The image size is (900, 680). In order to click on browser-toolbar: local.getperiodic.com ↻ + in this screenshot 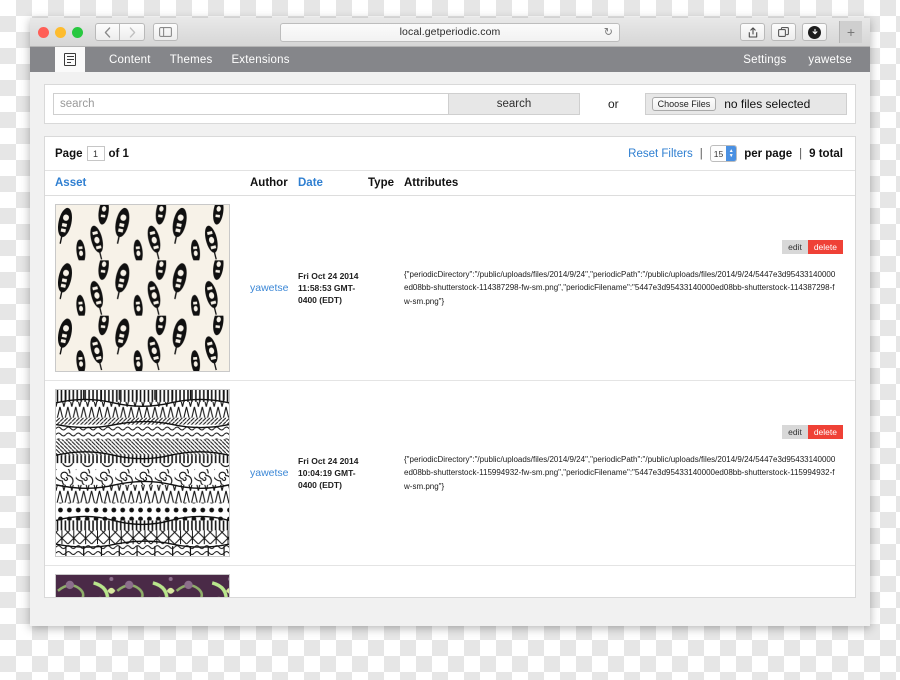, I will do `click(450, 32)`.